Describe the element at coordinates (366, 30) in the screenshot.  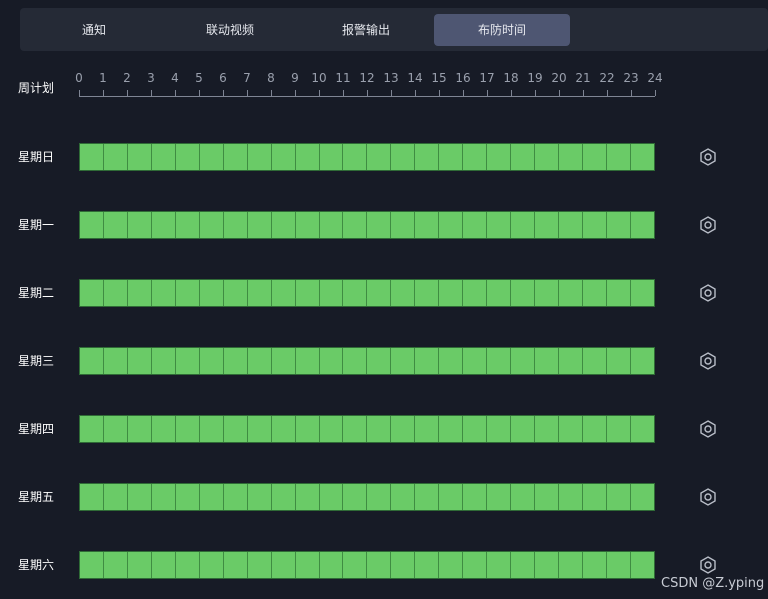
I see `tab-alarm-output: 报警输出` at that location.